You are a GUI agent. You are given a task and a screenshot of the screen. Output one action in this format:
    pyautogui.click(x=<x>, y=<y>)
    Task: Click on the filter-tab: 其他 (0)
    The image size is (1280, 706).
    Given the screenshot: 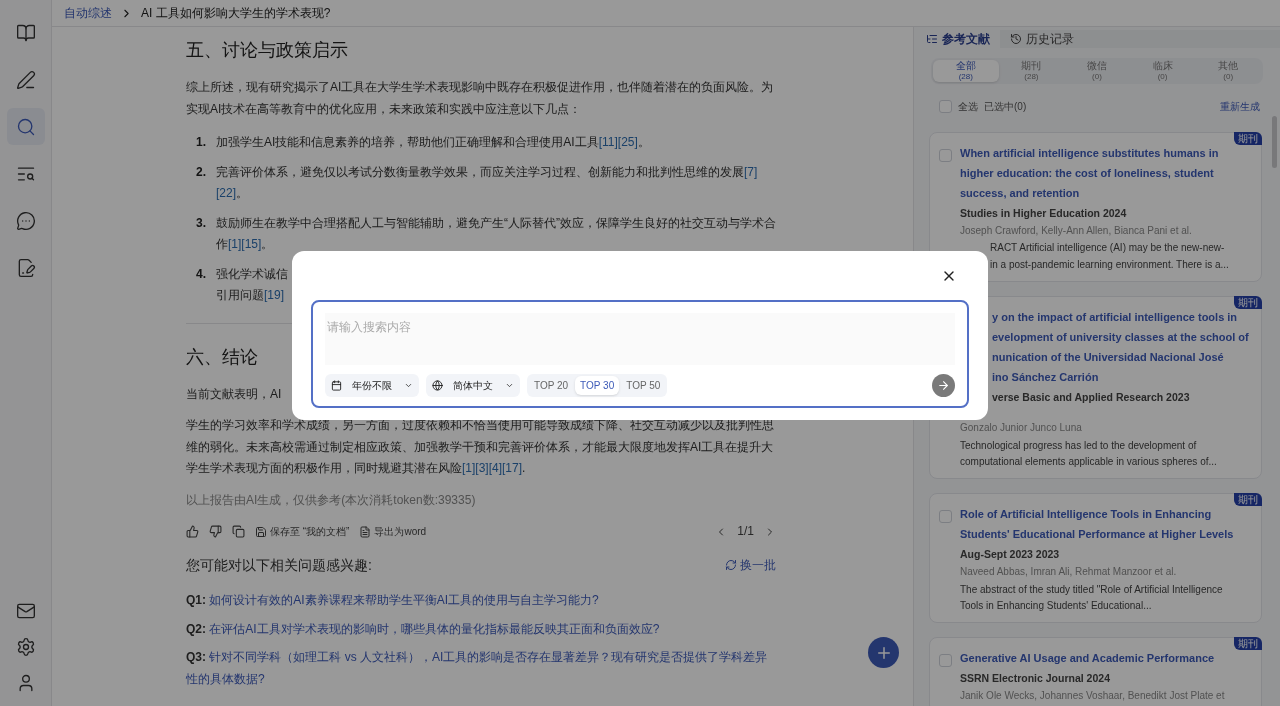 What is the action you would take?
    pyautogui.click(x=1228, y=71)
    